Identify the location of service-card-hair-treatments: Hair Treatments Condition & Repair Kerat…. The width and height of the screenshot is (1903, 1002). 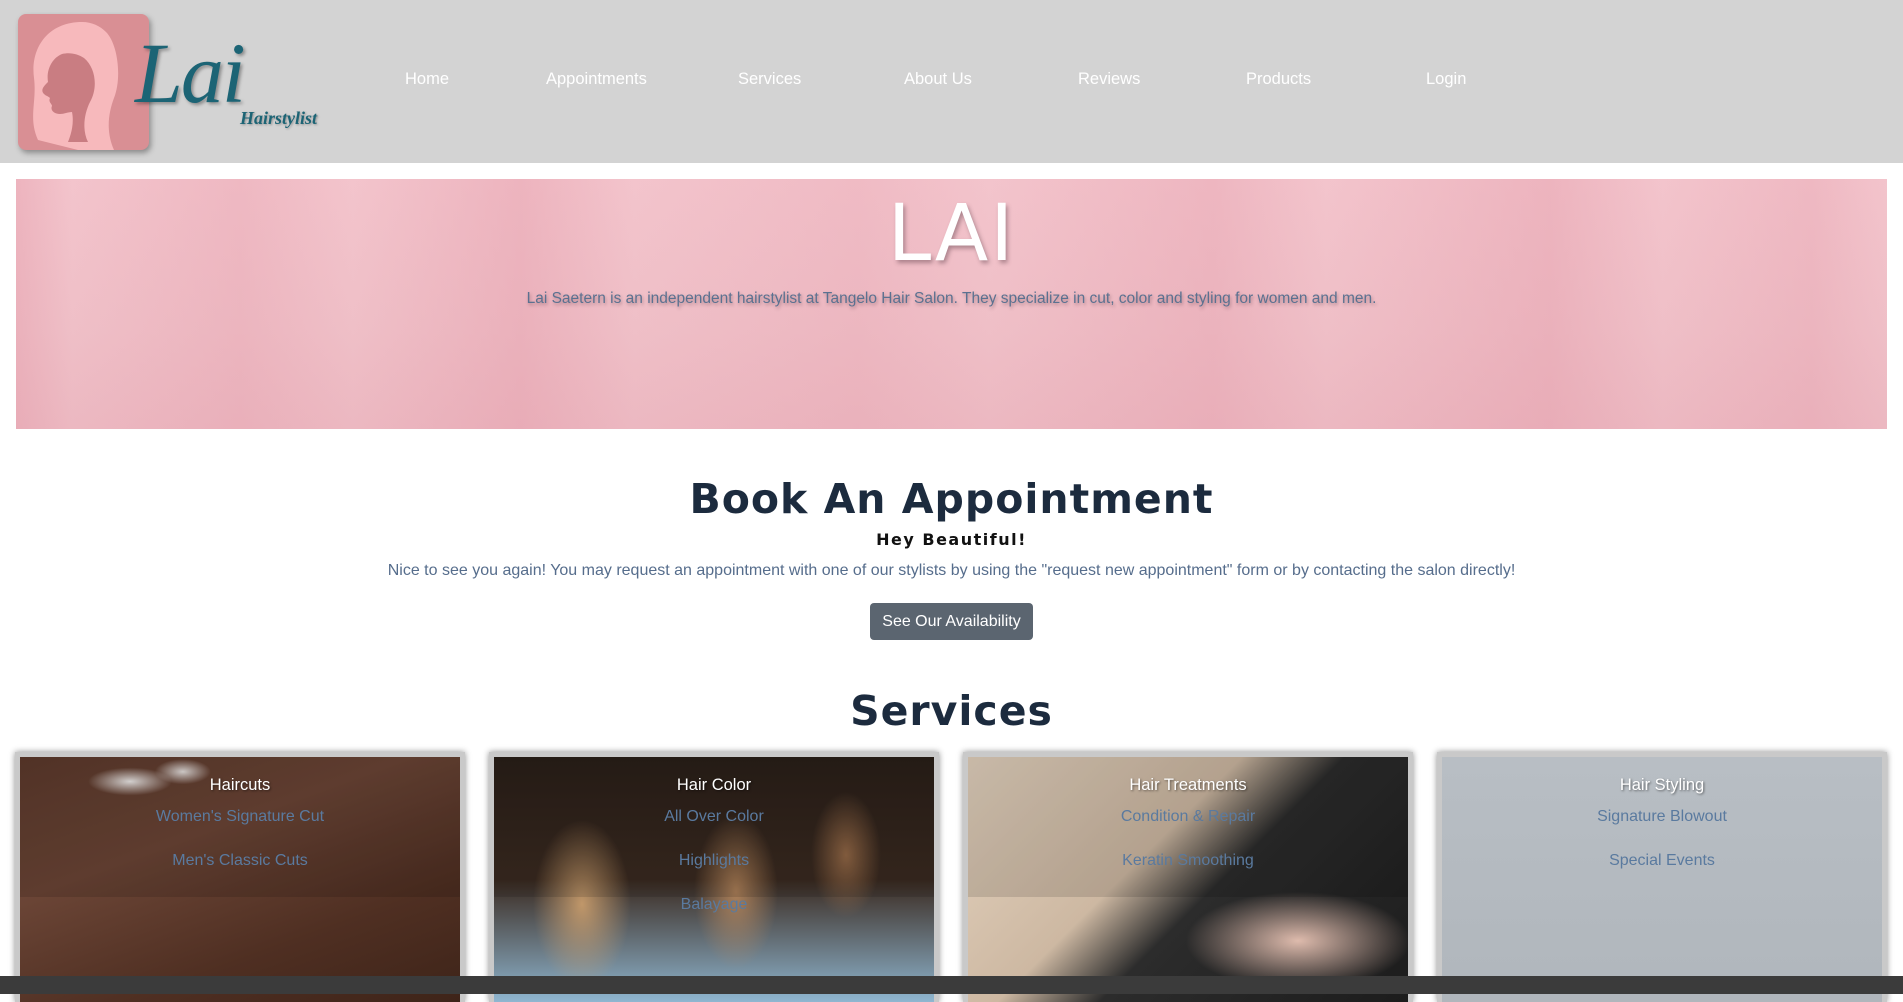
(1188, 877).